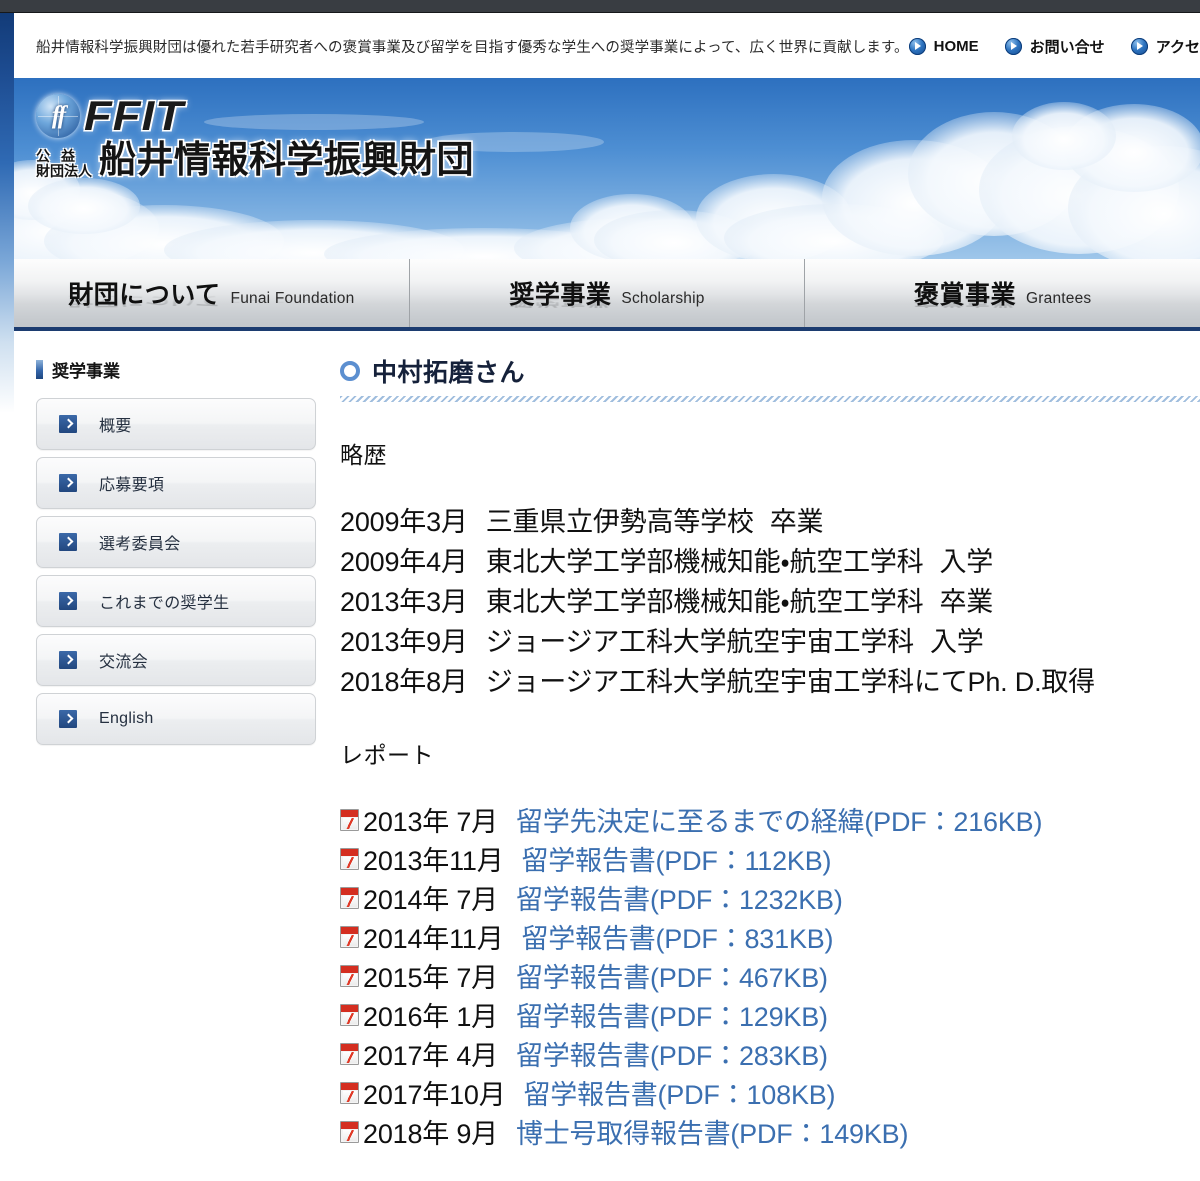  What do you see at coordinates (176, 719) in the screenshot?
I see `sidebar-item-english: English` at bounding box center [176, 719].